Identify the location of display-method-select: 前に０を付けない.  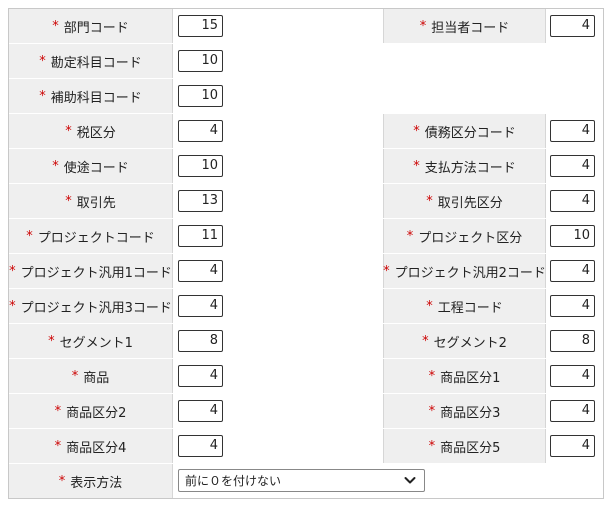
(301, 480).